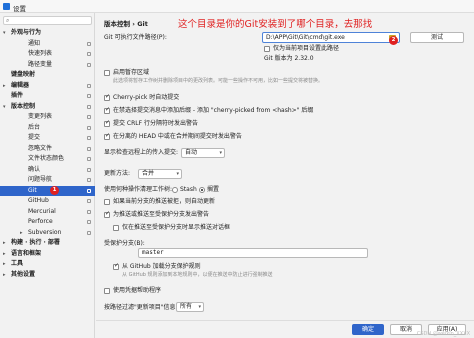 The width and height of the screenshot is (474, 338). What do you see at coordinates (176, 227) in the screenshot?
I see `allow-force-label: 仅在推送至受保护分支时显示推送对话框` at bounding box center [176, 227].